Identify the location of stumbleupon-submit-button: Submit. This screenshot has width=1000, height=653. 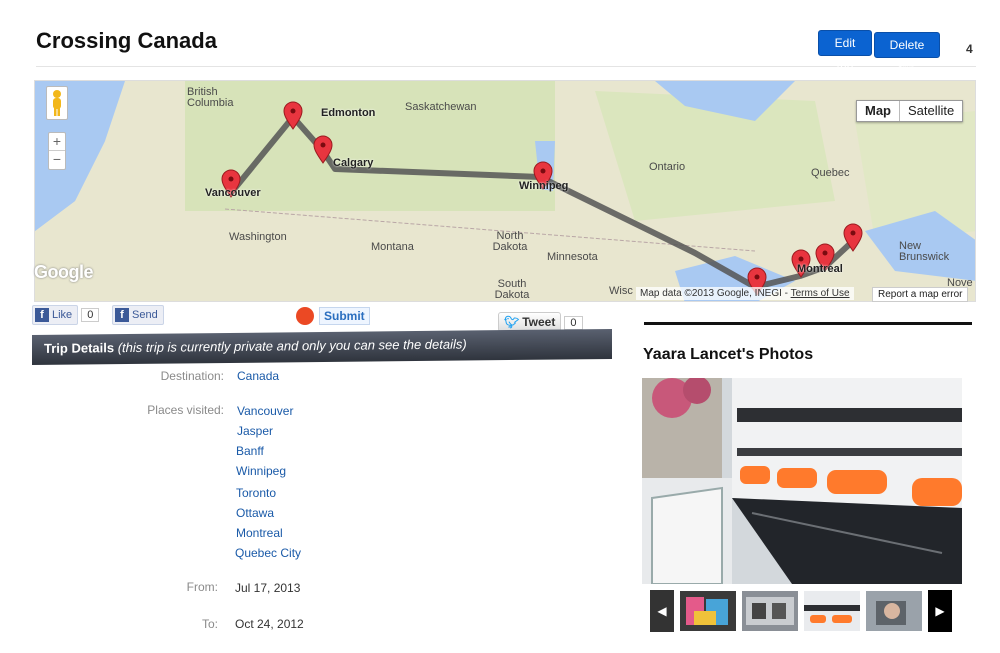
(333, 316).